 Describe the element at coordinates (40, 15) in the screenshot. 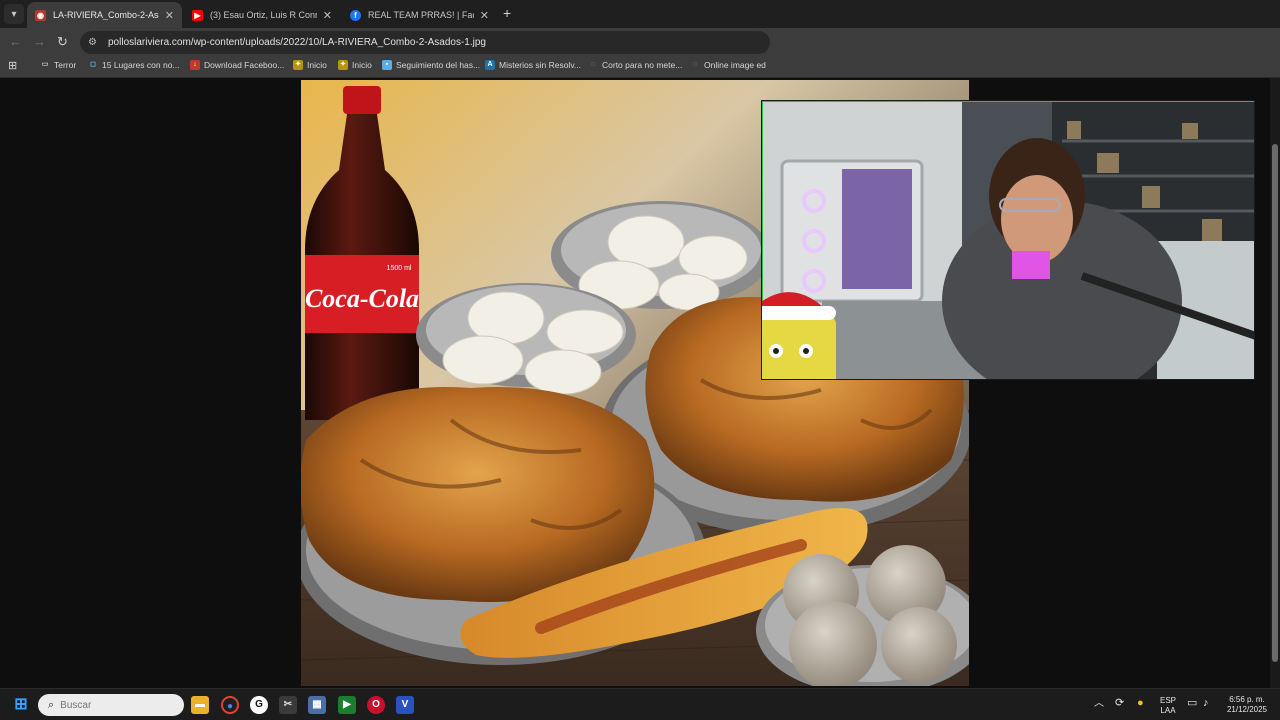

I see `tab-favicon-icon: ◉` at that location.